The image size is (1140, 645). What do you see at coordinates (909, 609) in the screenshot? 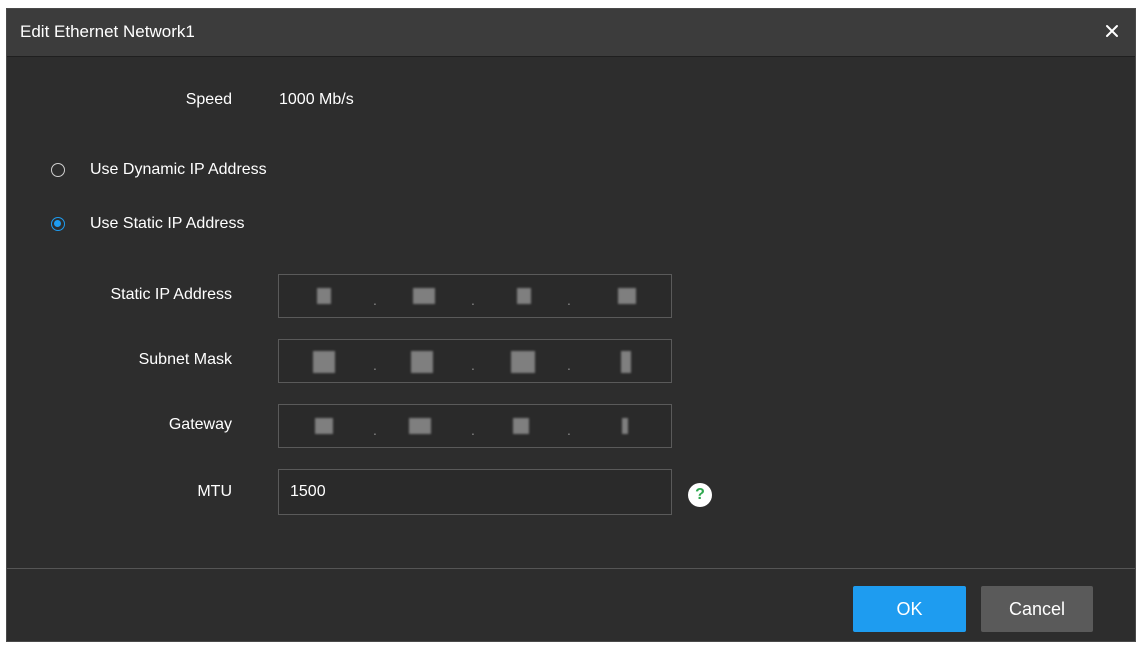
I see `ok-button: OK` at bounding box center [909, 609].